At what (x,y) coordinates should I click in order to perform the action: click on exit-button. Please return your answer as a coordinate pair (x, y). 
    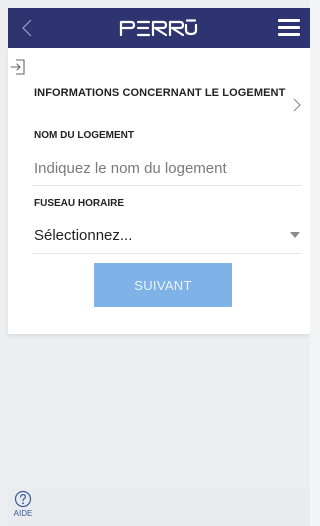
    Looking at the image, I should click on (18, 67).